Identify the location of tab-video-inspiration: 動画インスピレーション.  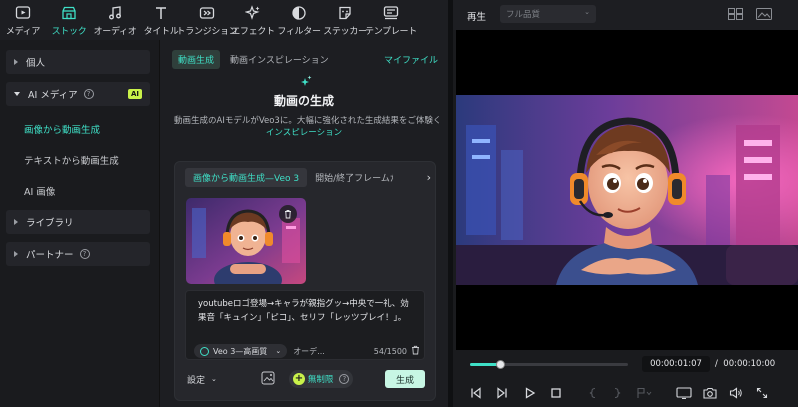
(279, 59).